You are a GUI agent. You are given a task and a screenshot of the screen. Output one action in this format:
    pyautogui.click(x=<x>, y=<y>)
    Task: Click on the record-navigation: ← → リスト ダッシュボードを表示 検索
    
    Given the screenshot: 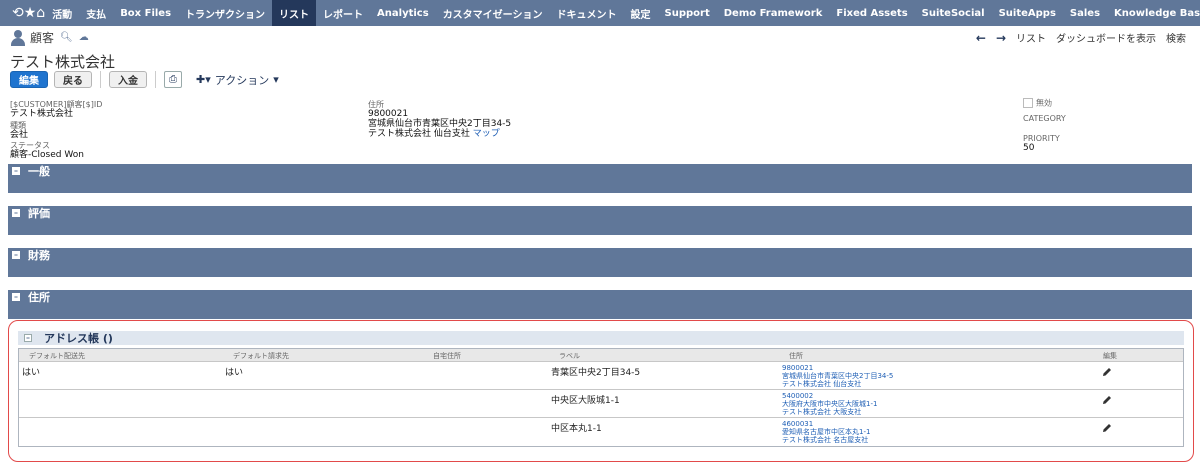 What is the action you would take?
    pyautogui.click(x=1081, y=38)
    